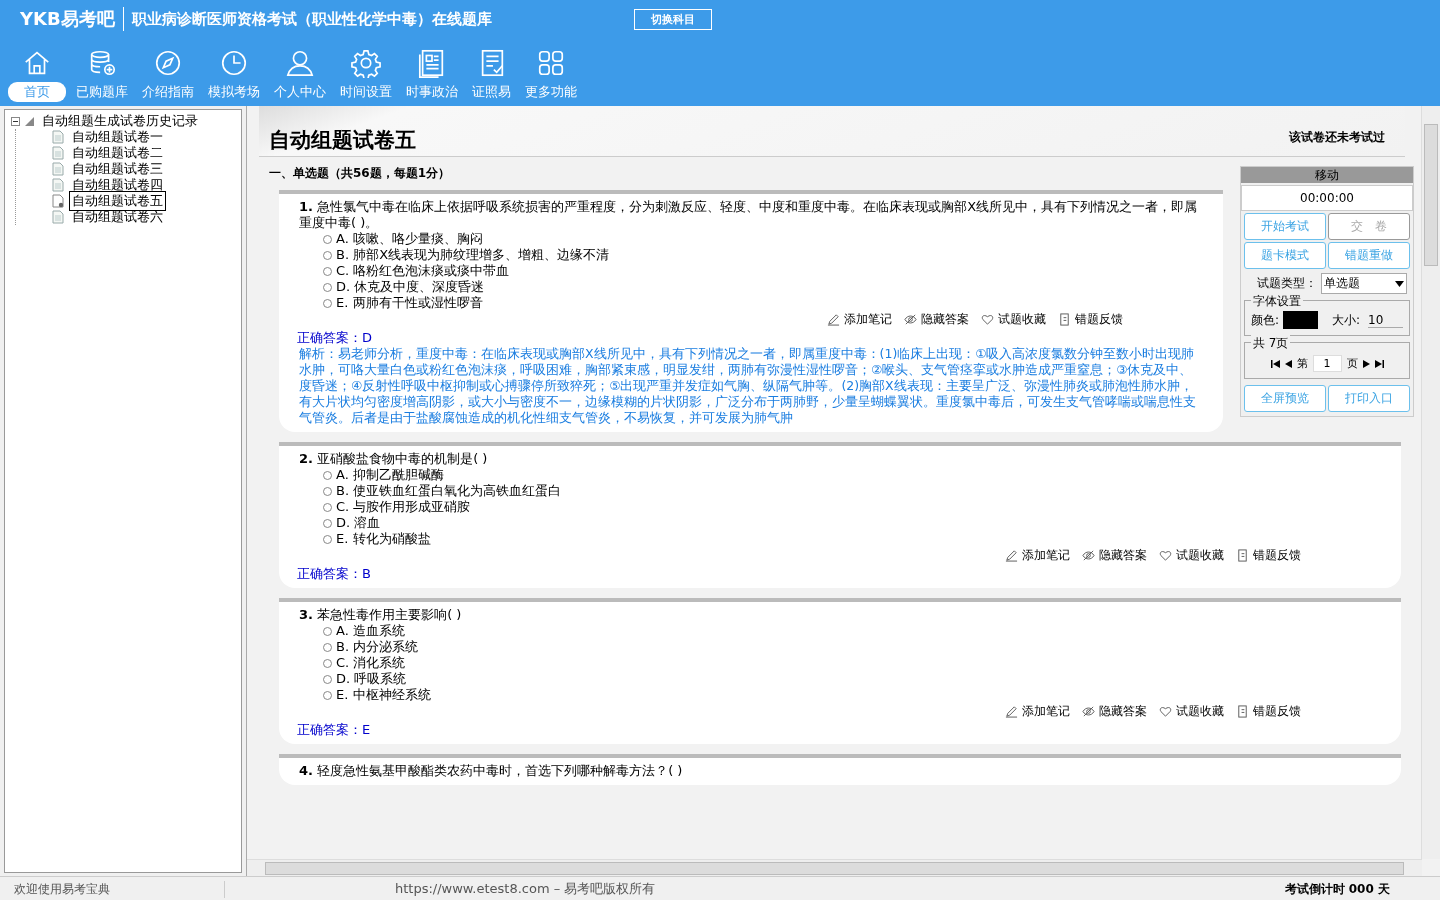  What do you see at coordinates (473, 255) in the screenshot?
I see `option-text: B. 肺部X线表现为肺纹理增多、增粗、边缘不清` at bounding box center [473, 255].